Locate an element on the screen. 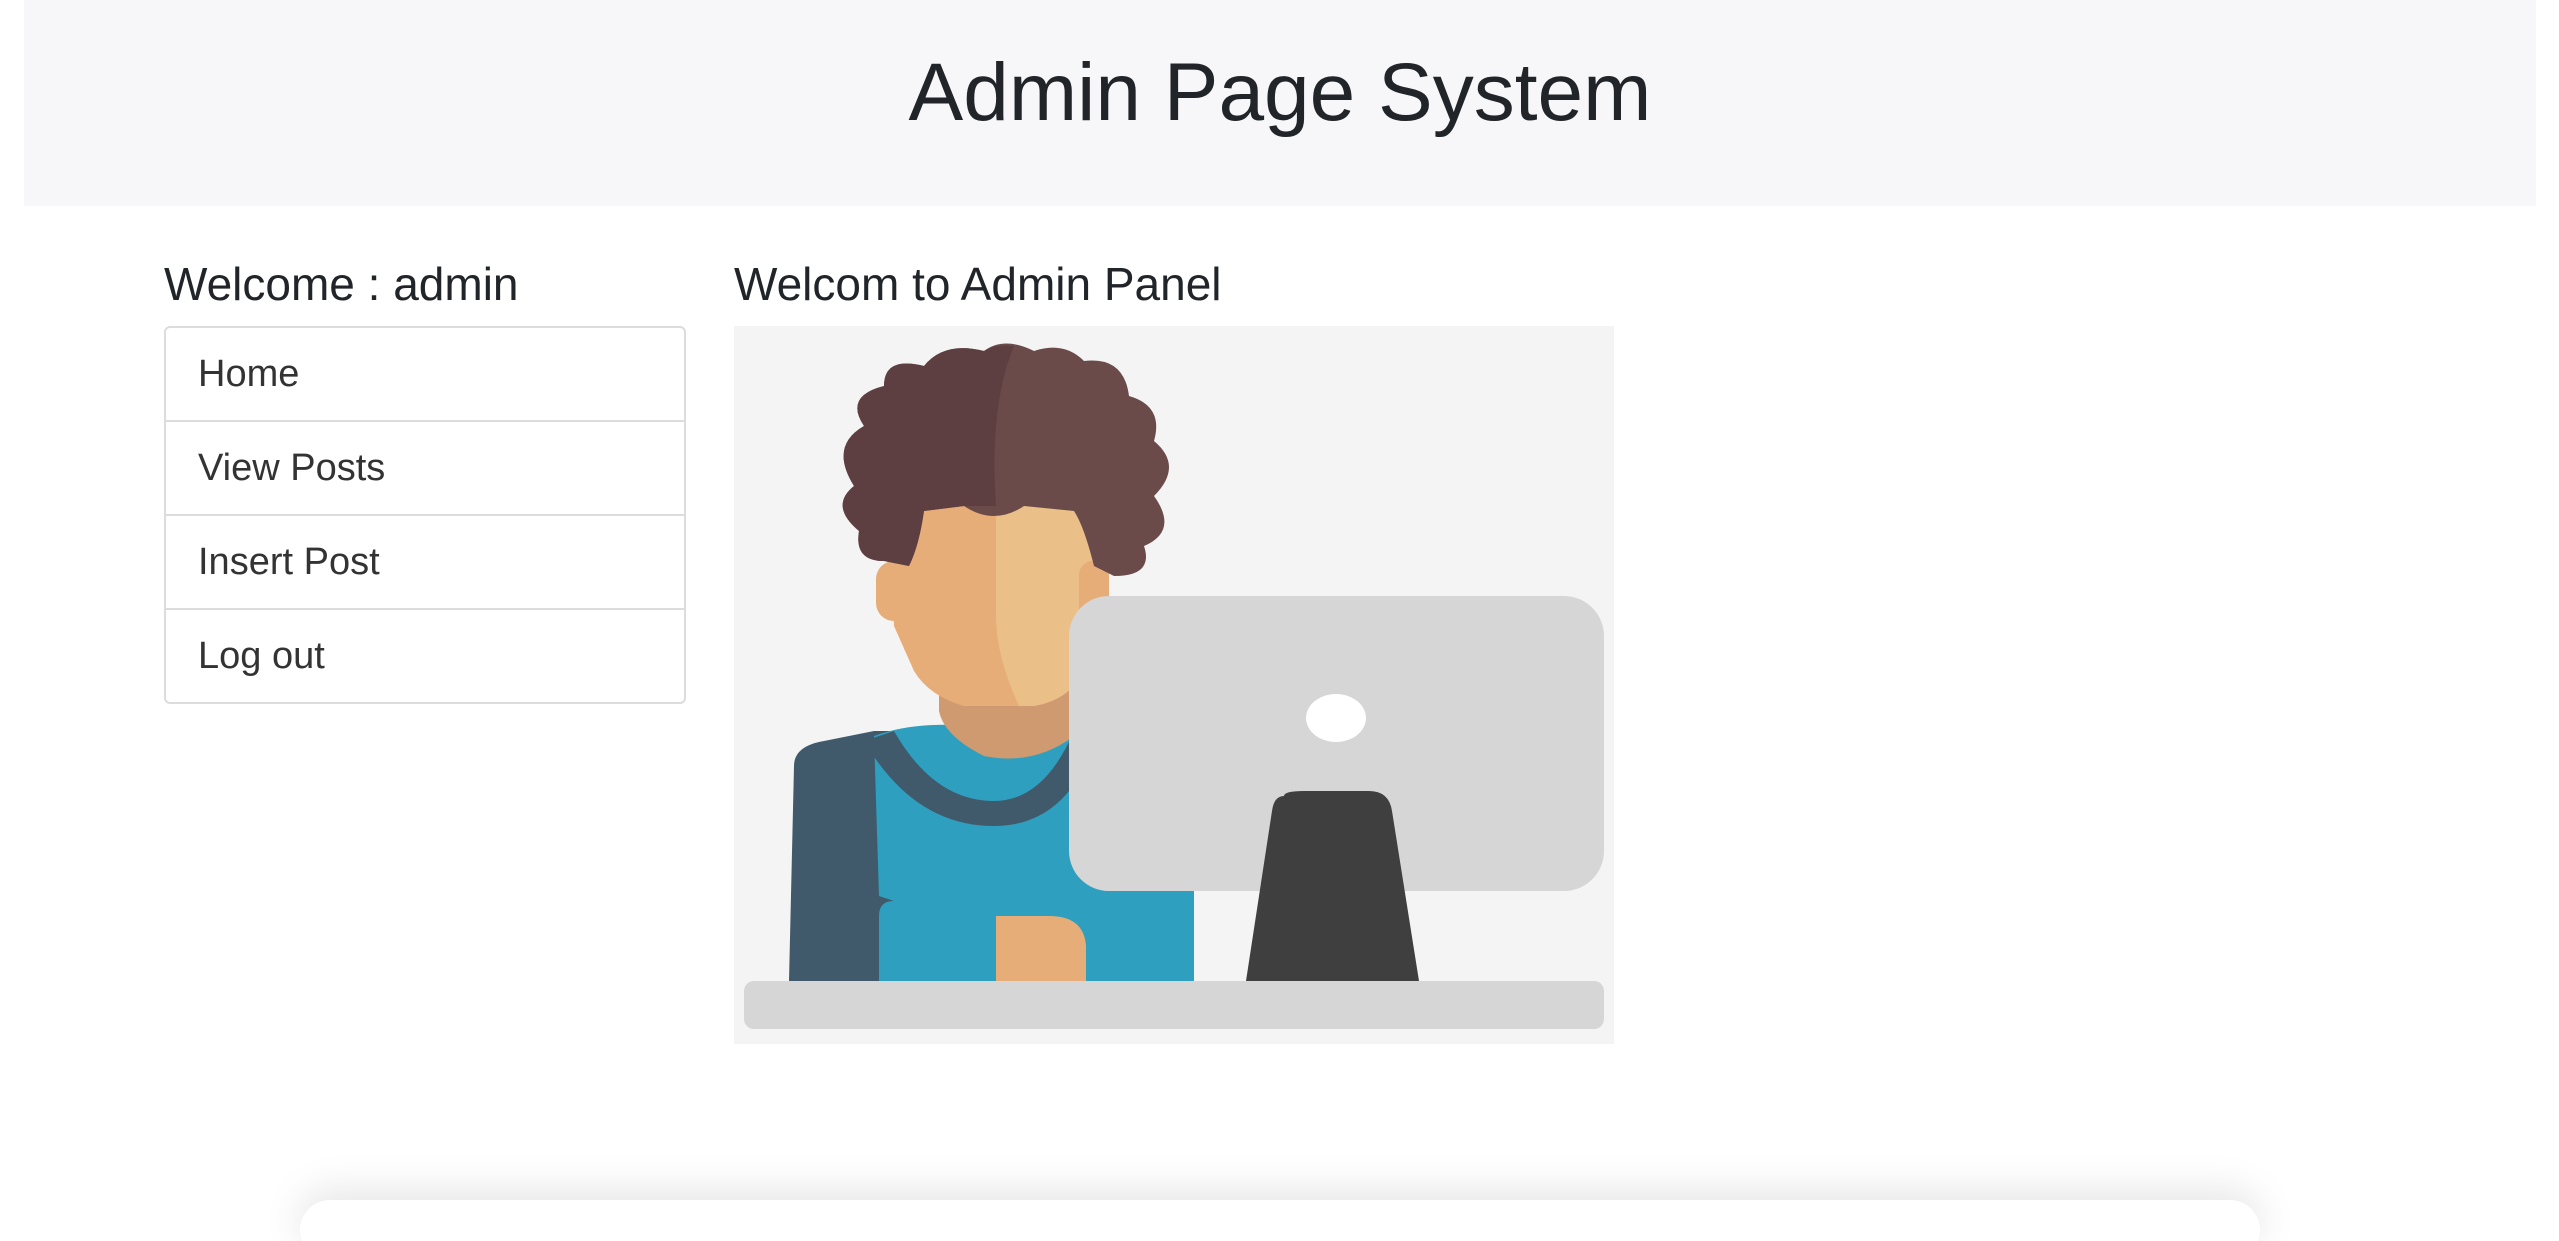 The height and width of the screenshot is (1241, 2559). sidebar-item-insert-post: Insert Post is located at coordinates (425, 563).